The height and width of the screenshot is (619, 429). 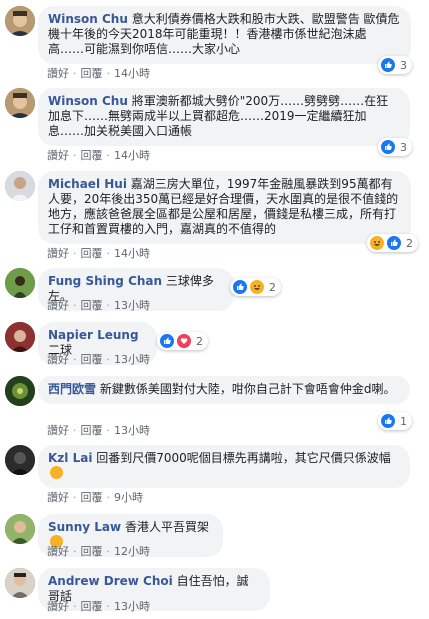 What do you see at coordinates (84, 527) in the screenshot?
I see `comment-author: Sunny Law` at bounding box center [84, 527].